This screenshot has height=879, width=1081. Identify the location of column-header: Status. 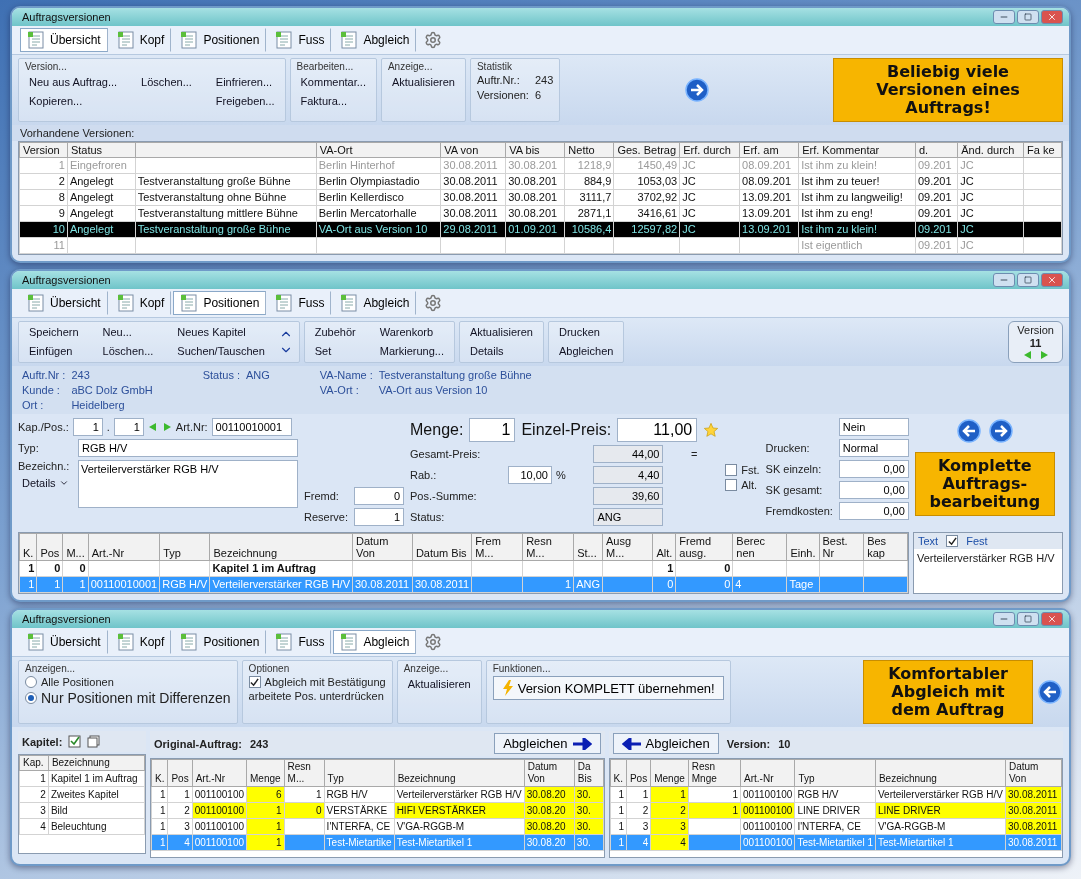
(101, 150).